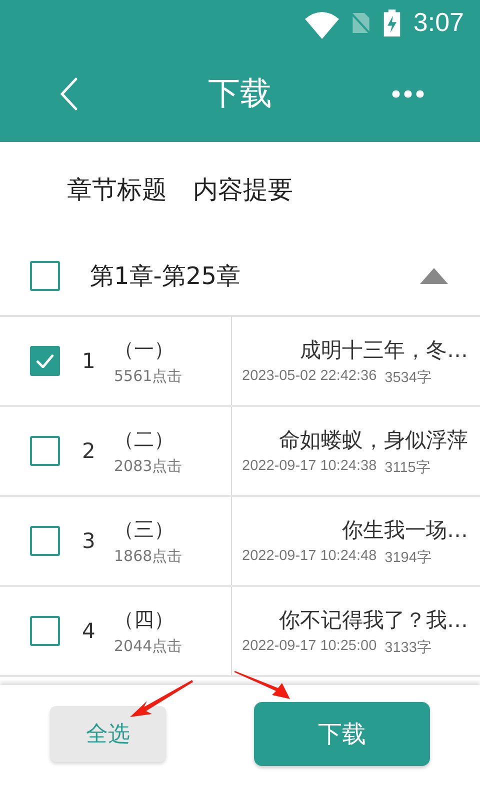 The width and height of the screenshot is (480, 788). What do you see at coordinates (89, 541) in the screenshot?
I see `chapter-number: 3` at bounding box center [89, 541].